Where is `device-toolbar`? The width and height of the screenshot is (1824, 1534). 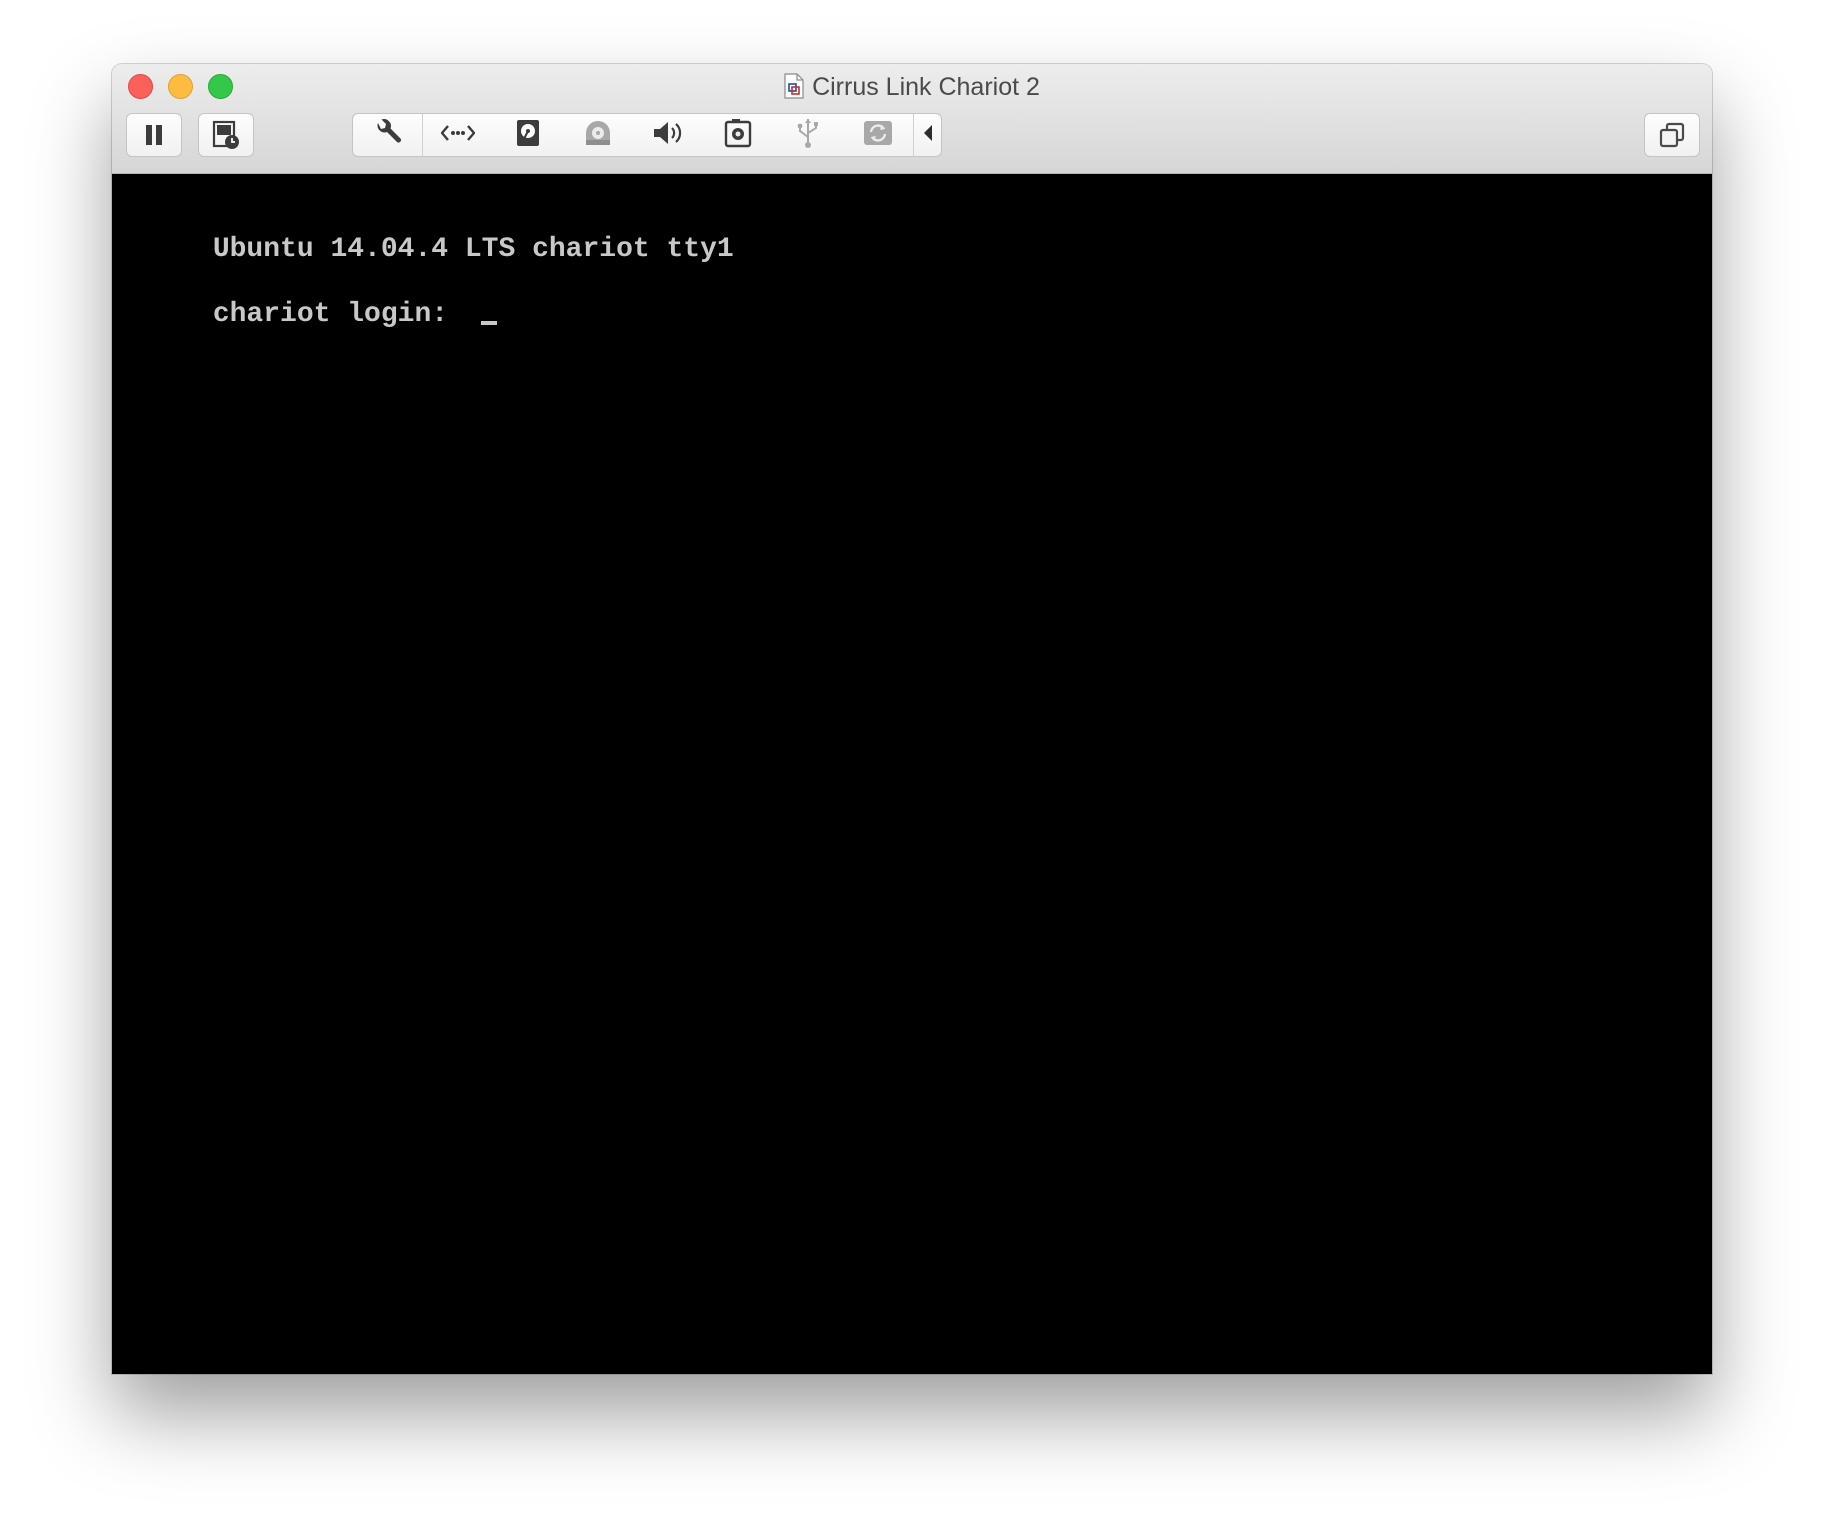
device-toolbar is located at coordinates (647, 135).